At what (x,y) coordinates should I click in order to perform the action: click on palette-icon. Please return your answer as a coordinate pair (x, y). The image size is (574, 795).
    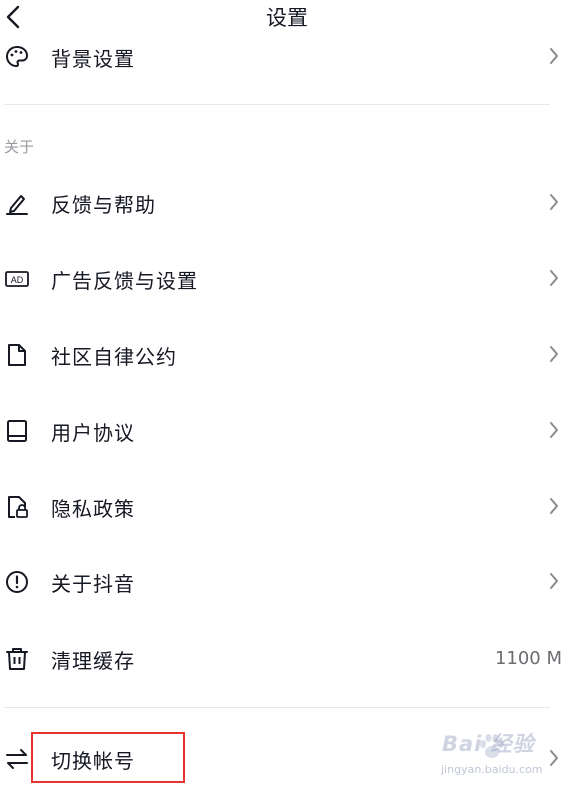
    Looking at the image, I should click on (17, 56).